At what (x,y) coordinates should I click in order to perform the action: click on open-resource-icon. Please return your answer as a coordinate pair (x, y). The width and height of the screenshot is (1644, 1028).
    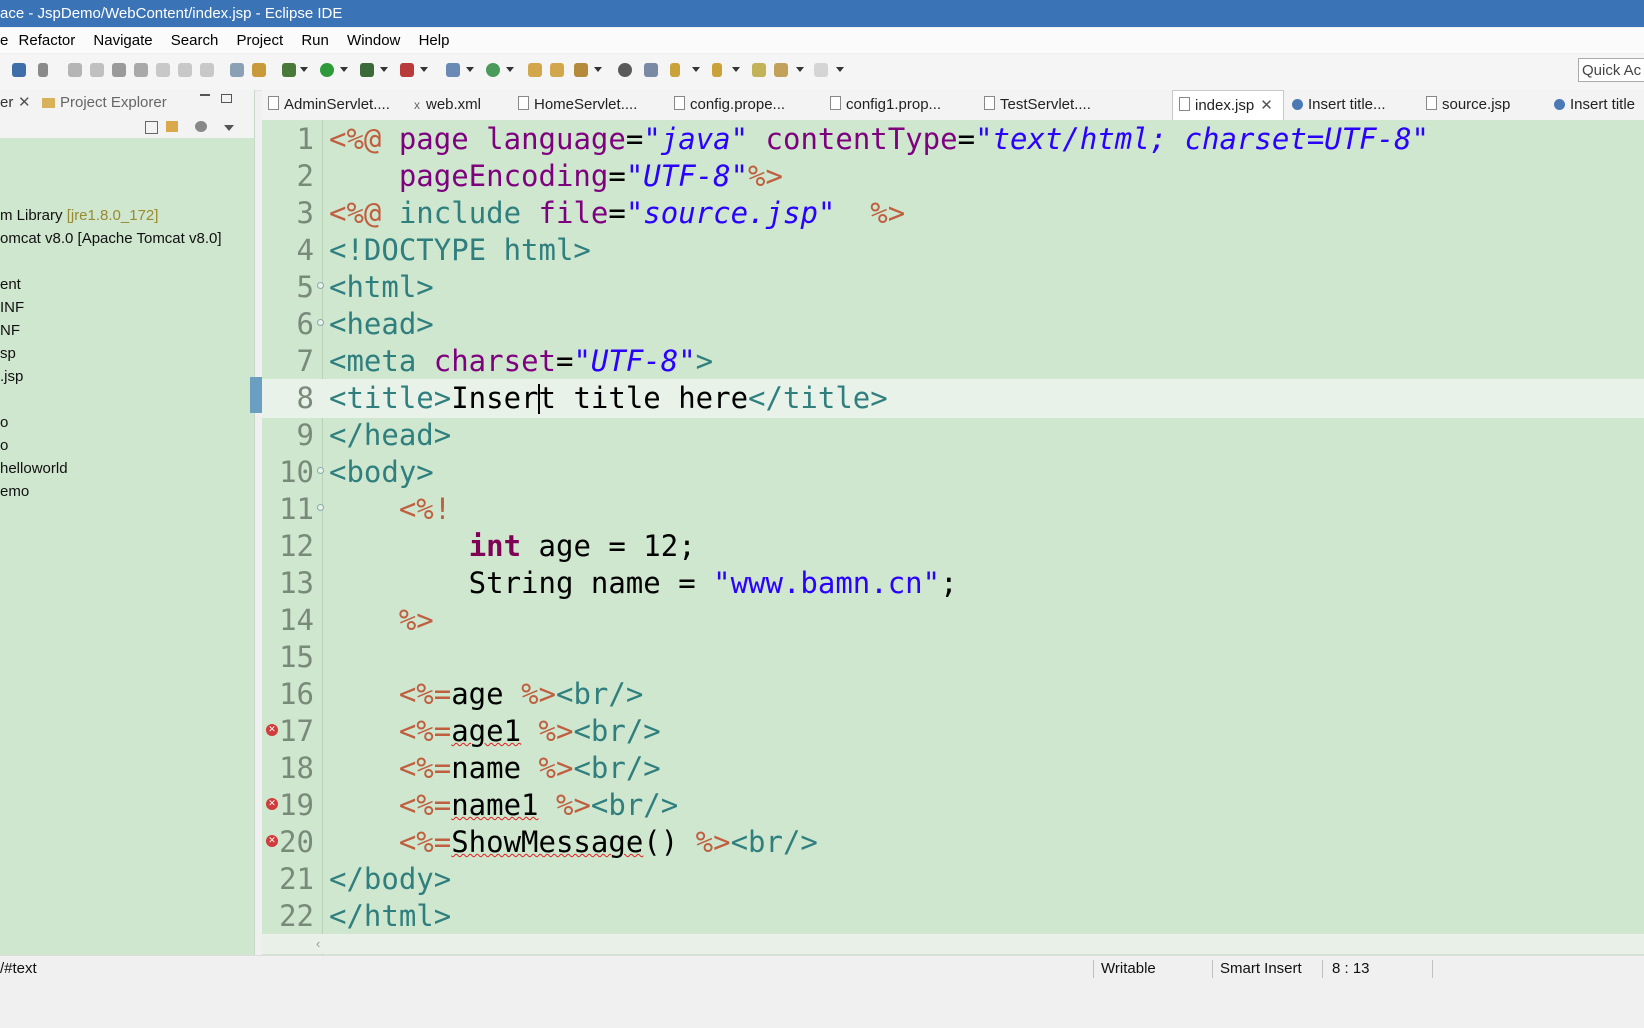
    Looking at the image, I should click on (557, 70).